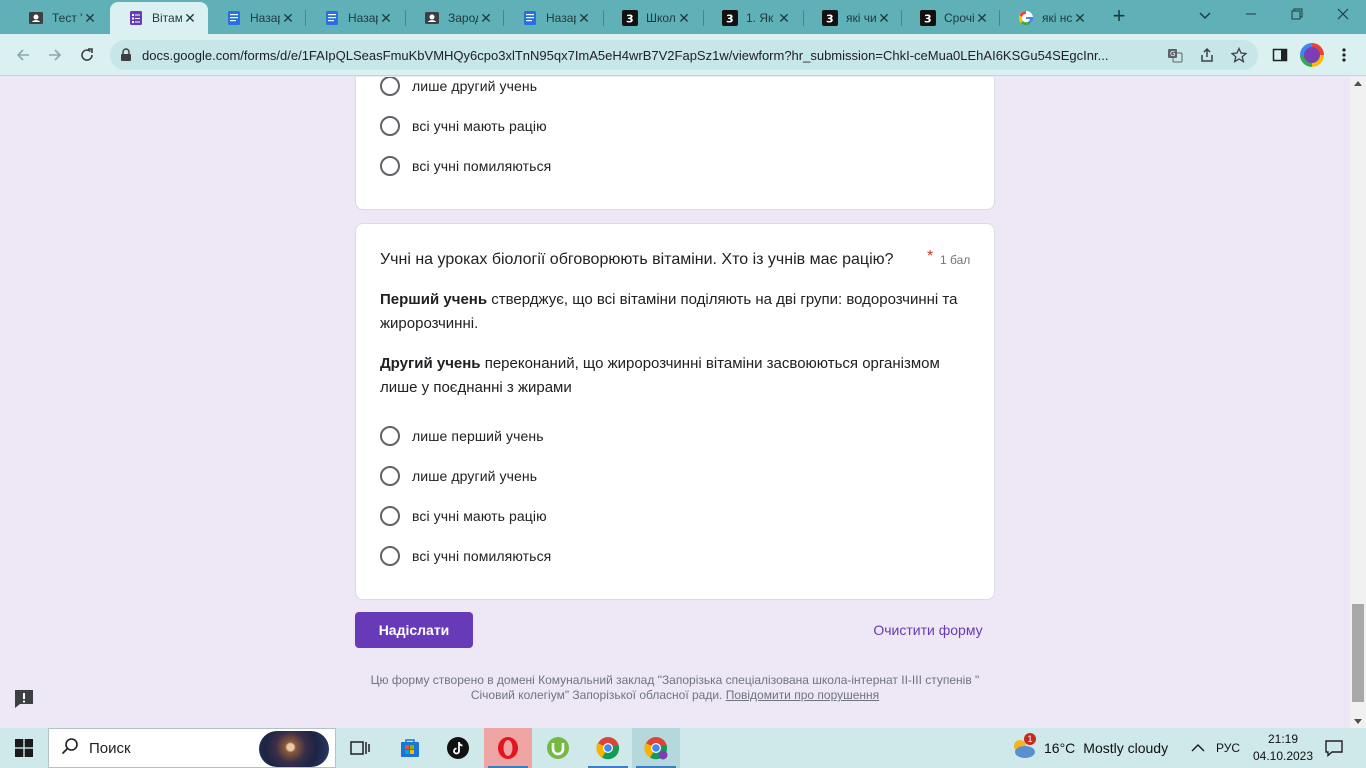 Image resolution: width=1366 pixels, height=768 pixels. I want to click on submit-button: Надіслати, so click(414, 630).